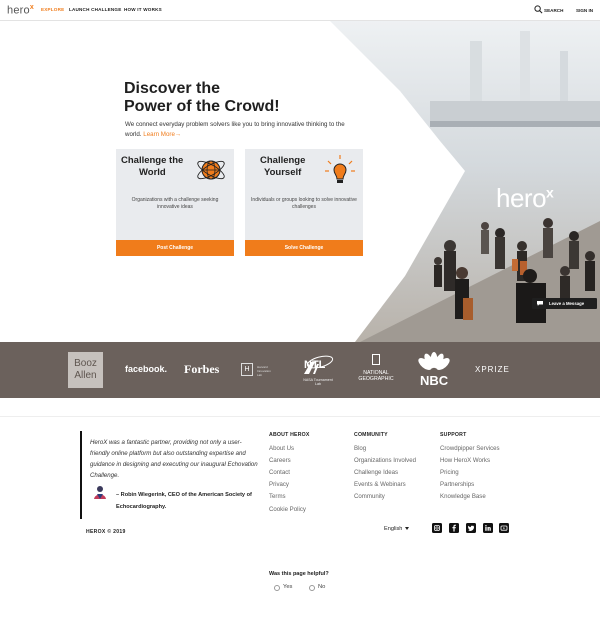 This screenshot has width=600, height=617. Describe the element at coordinates (280, 460) in the screenshot. I see `footer-link: Careers` at that location.